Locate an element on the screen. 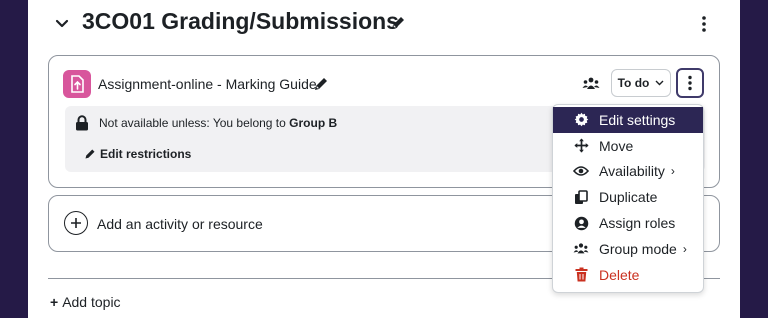 The image size is (768, 318). menu-item-move: Move is located at coordinates (628, 146).